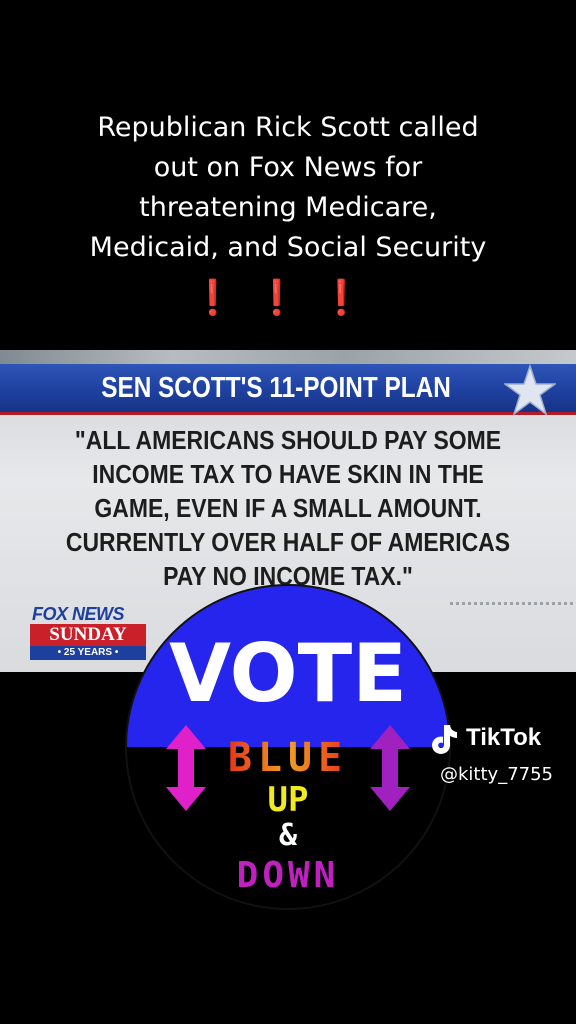  What do you see at coordinates (530, 390) in the screenshot?
I see `star-icon` at bounding box center [530, 390].